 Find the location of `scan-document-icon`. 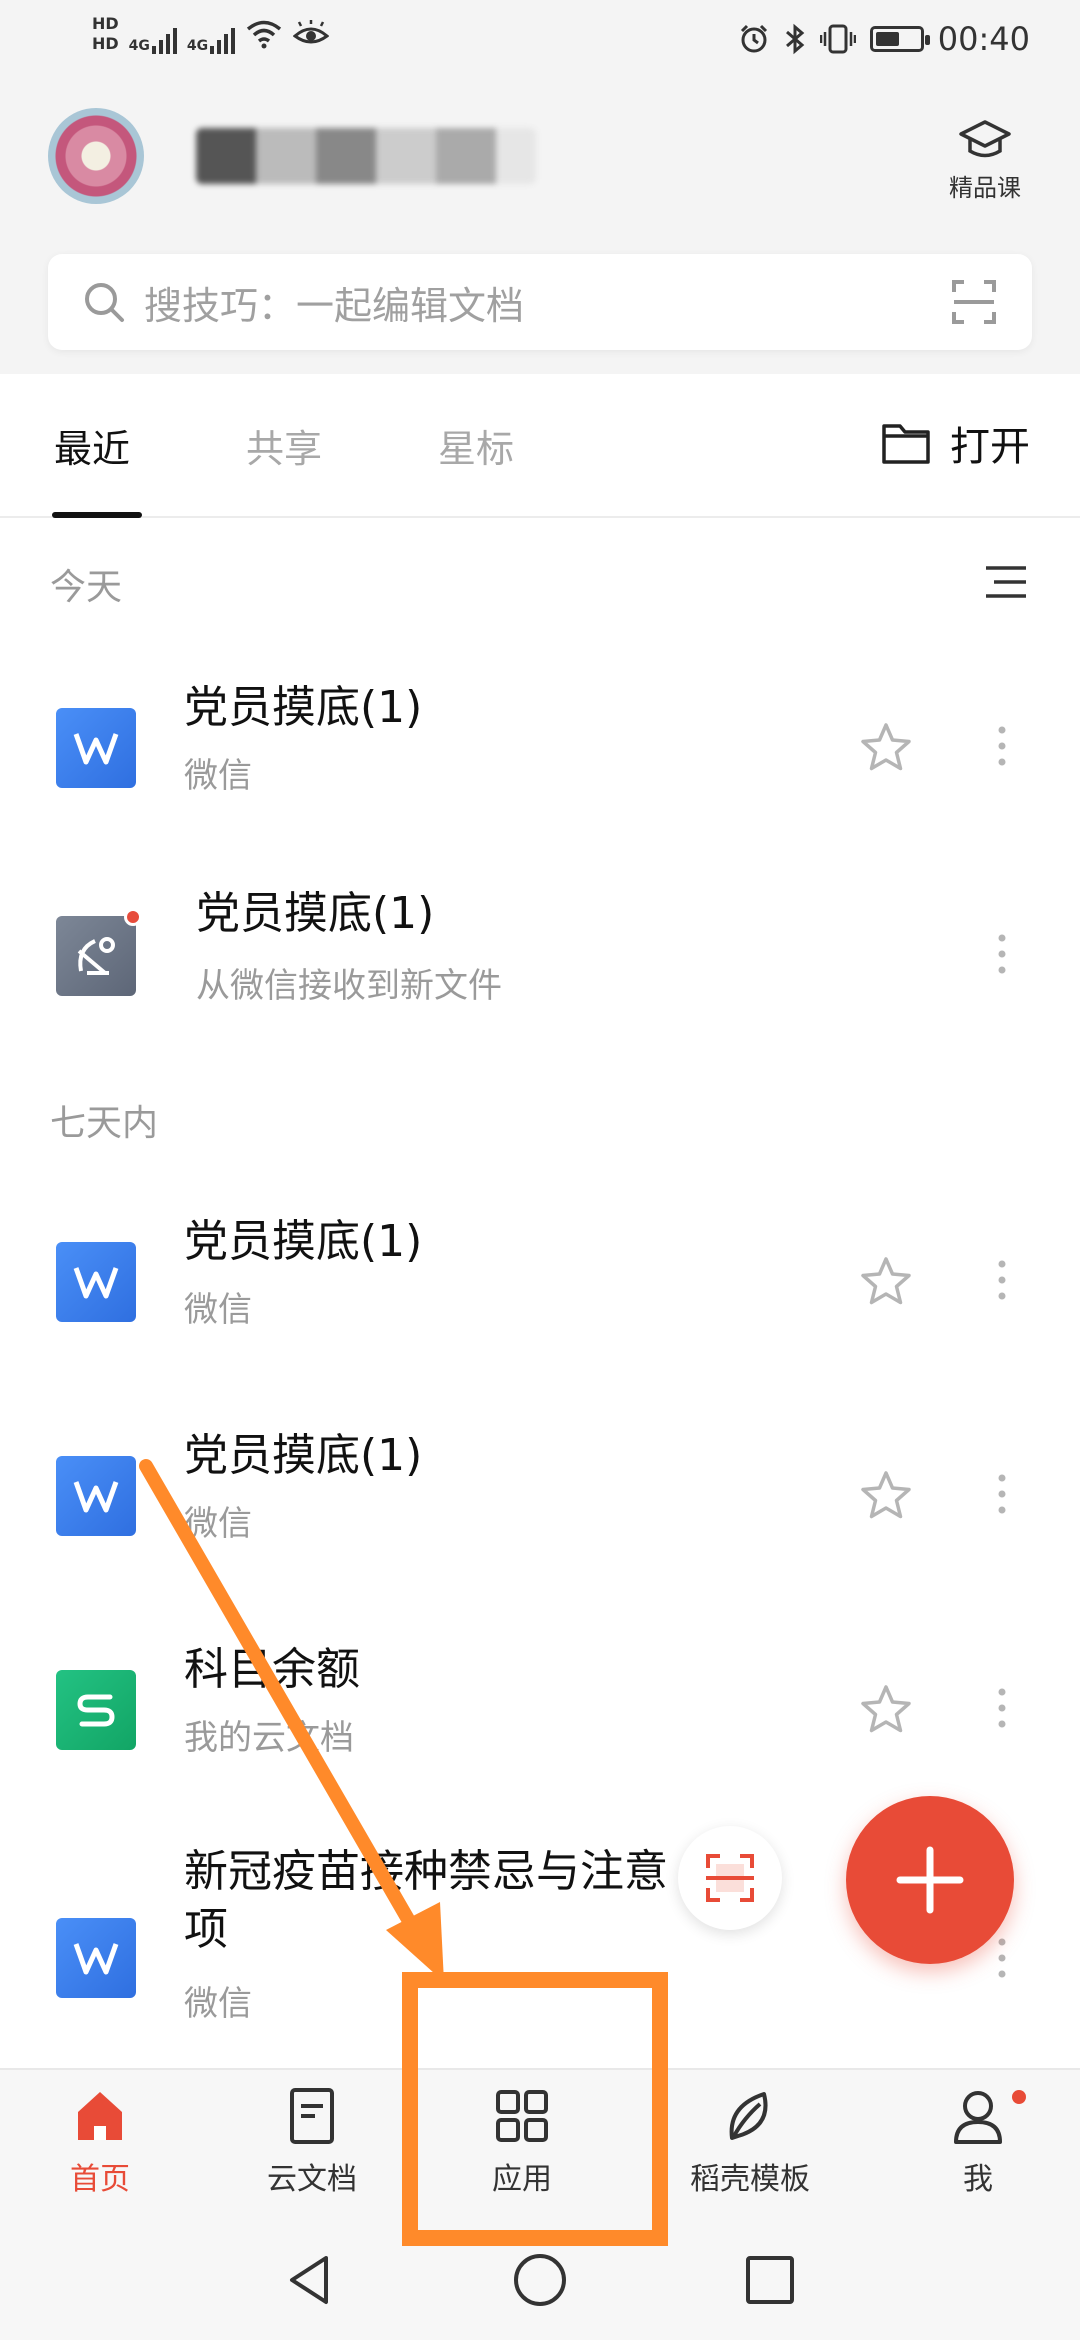

scan-document-icon is located at coordinates (730, 1878).